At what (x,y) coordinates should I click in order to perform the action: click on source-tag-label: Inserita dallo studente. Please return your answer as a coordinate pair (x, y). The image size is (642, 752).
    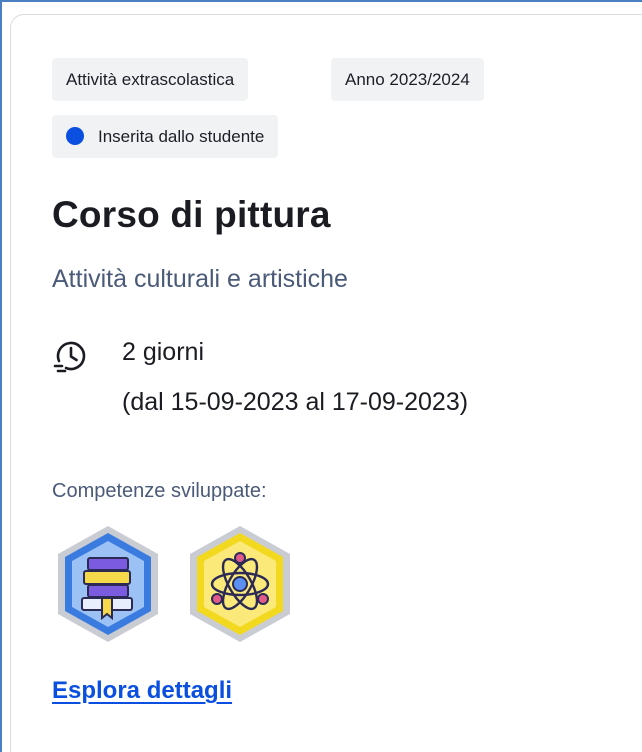
    Looking at the image, I should click on (181, 136).